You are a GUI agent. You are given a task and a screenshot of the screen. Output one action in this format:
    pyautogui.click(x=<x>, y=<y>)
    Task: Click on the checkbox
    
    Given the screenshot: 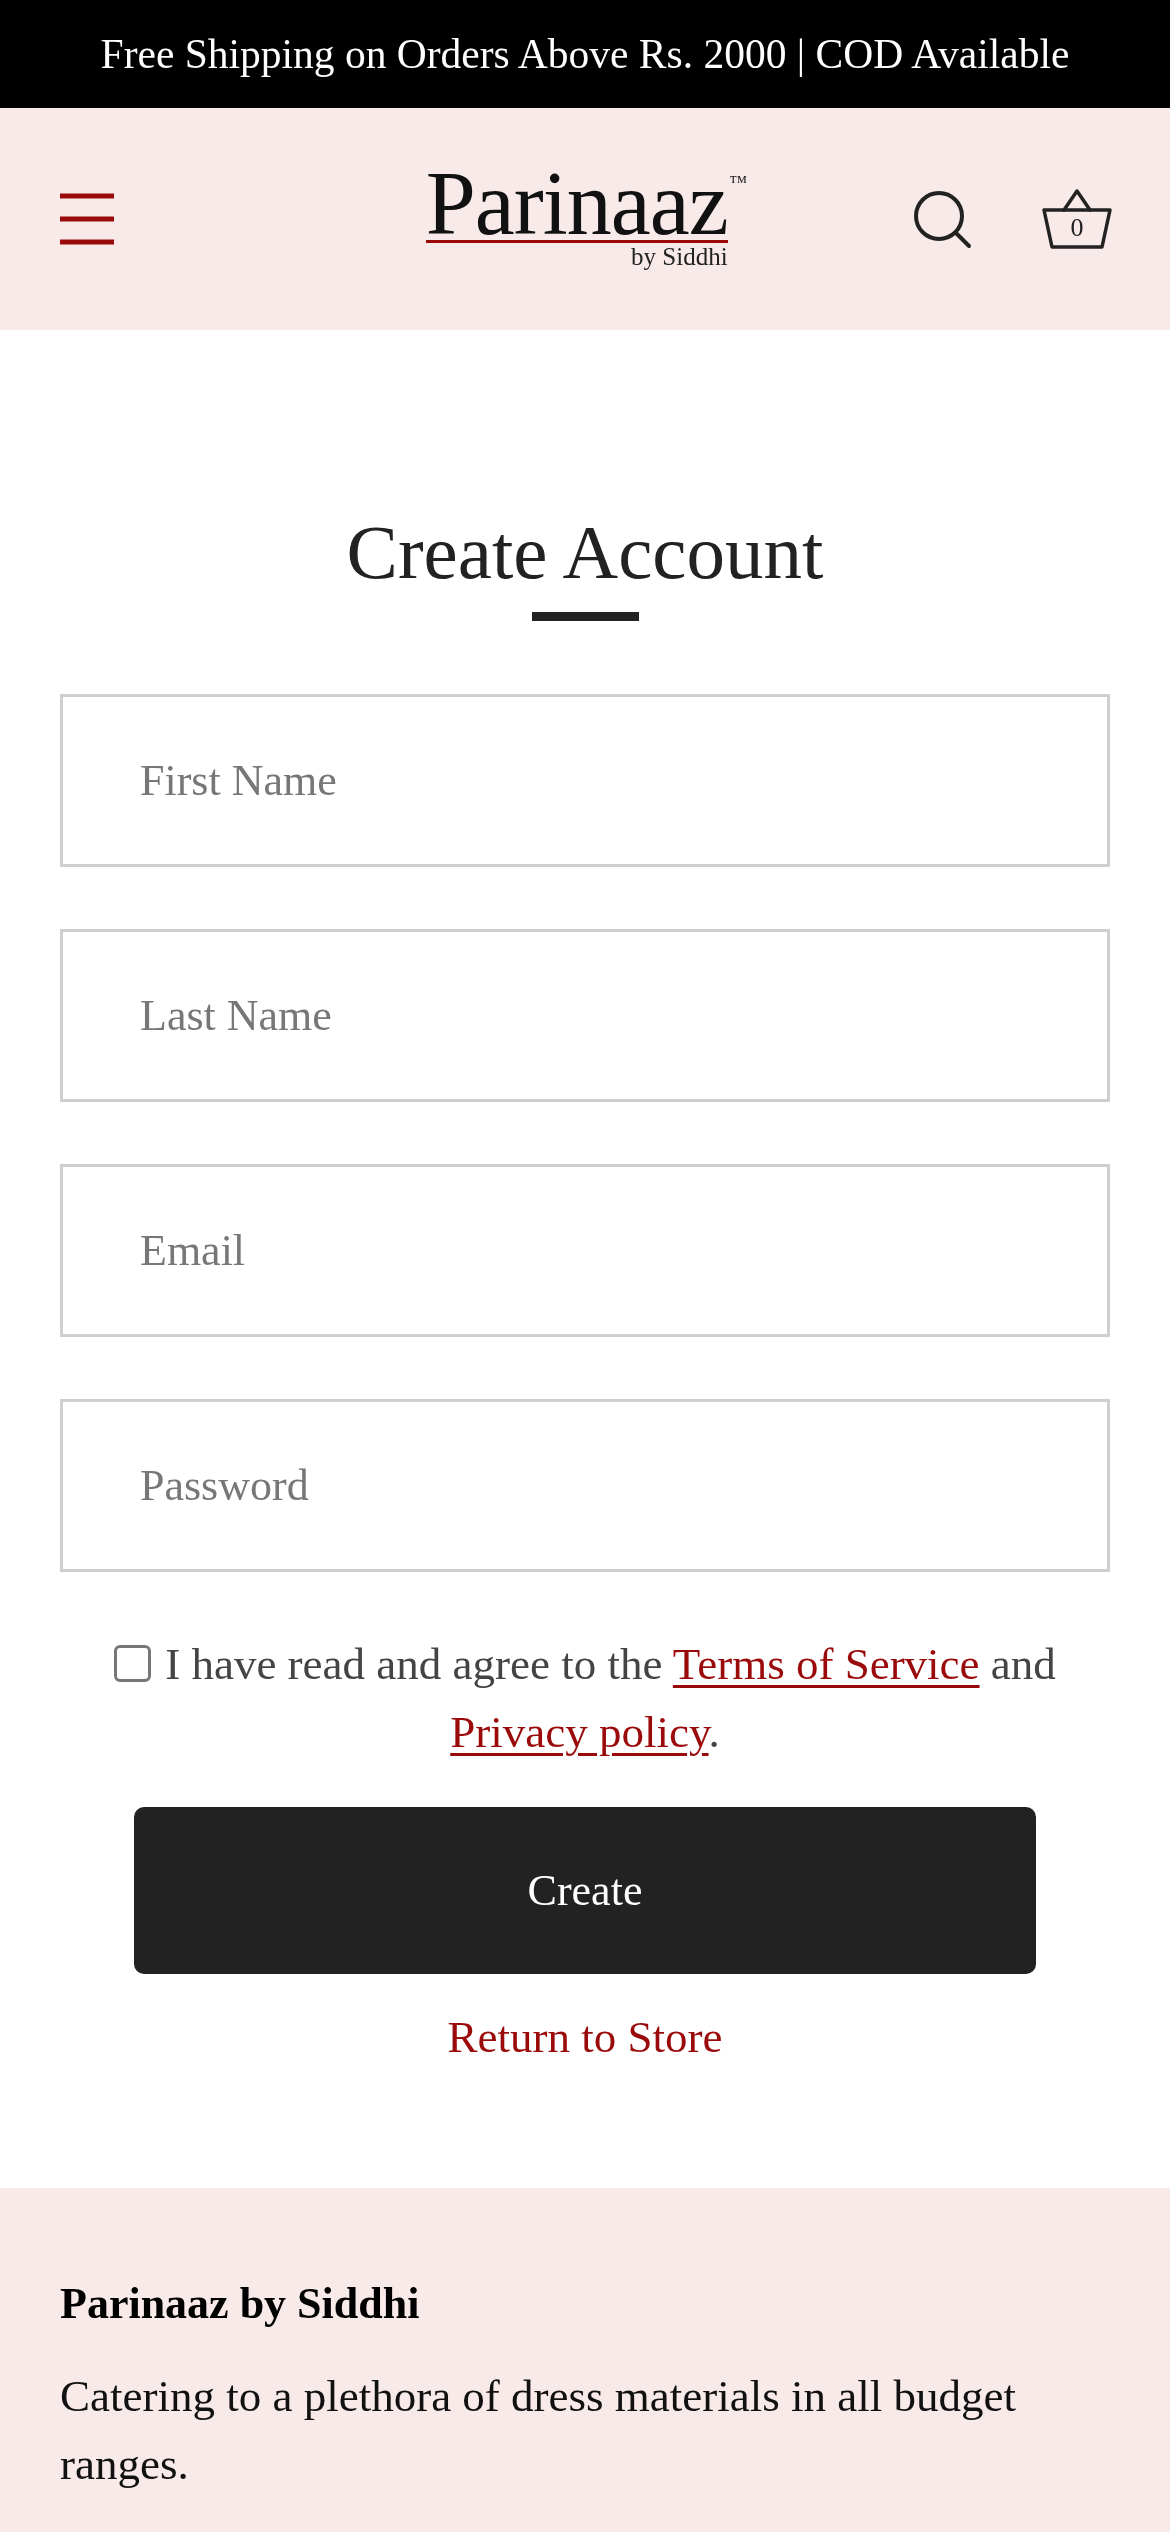 What is the action you would take?
    pyautogui.click(x=133, y=1663)
    